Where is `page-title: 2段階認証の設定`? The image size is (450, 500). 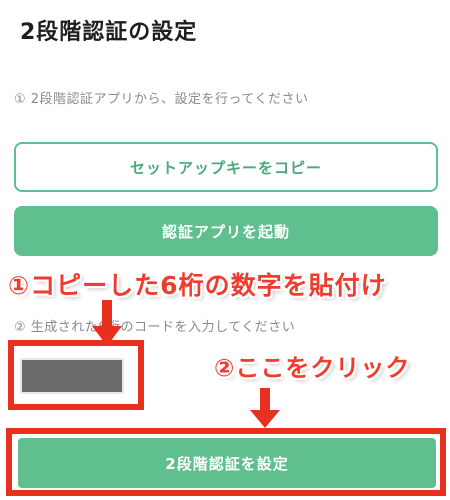 page-title: 2段階認証の設定 is located at coordinates (109, 32).